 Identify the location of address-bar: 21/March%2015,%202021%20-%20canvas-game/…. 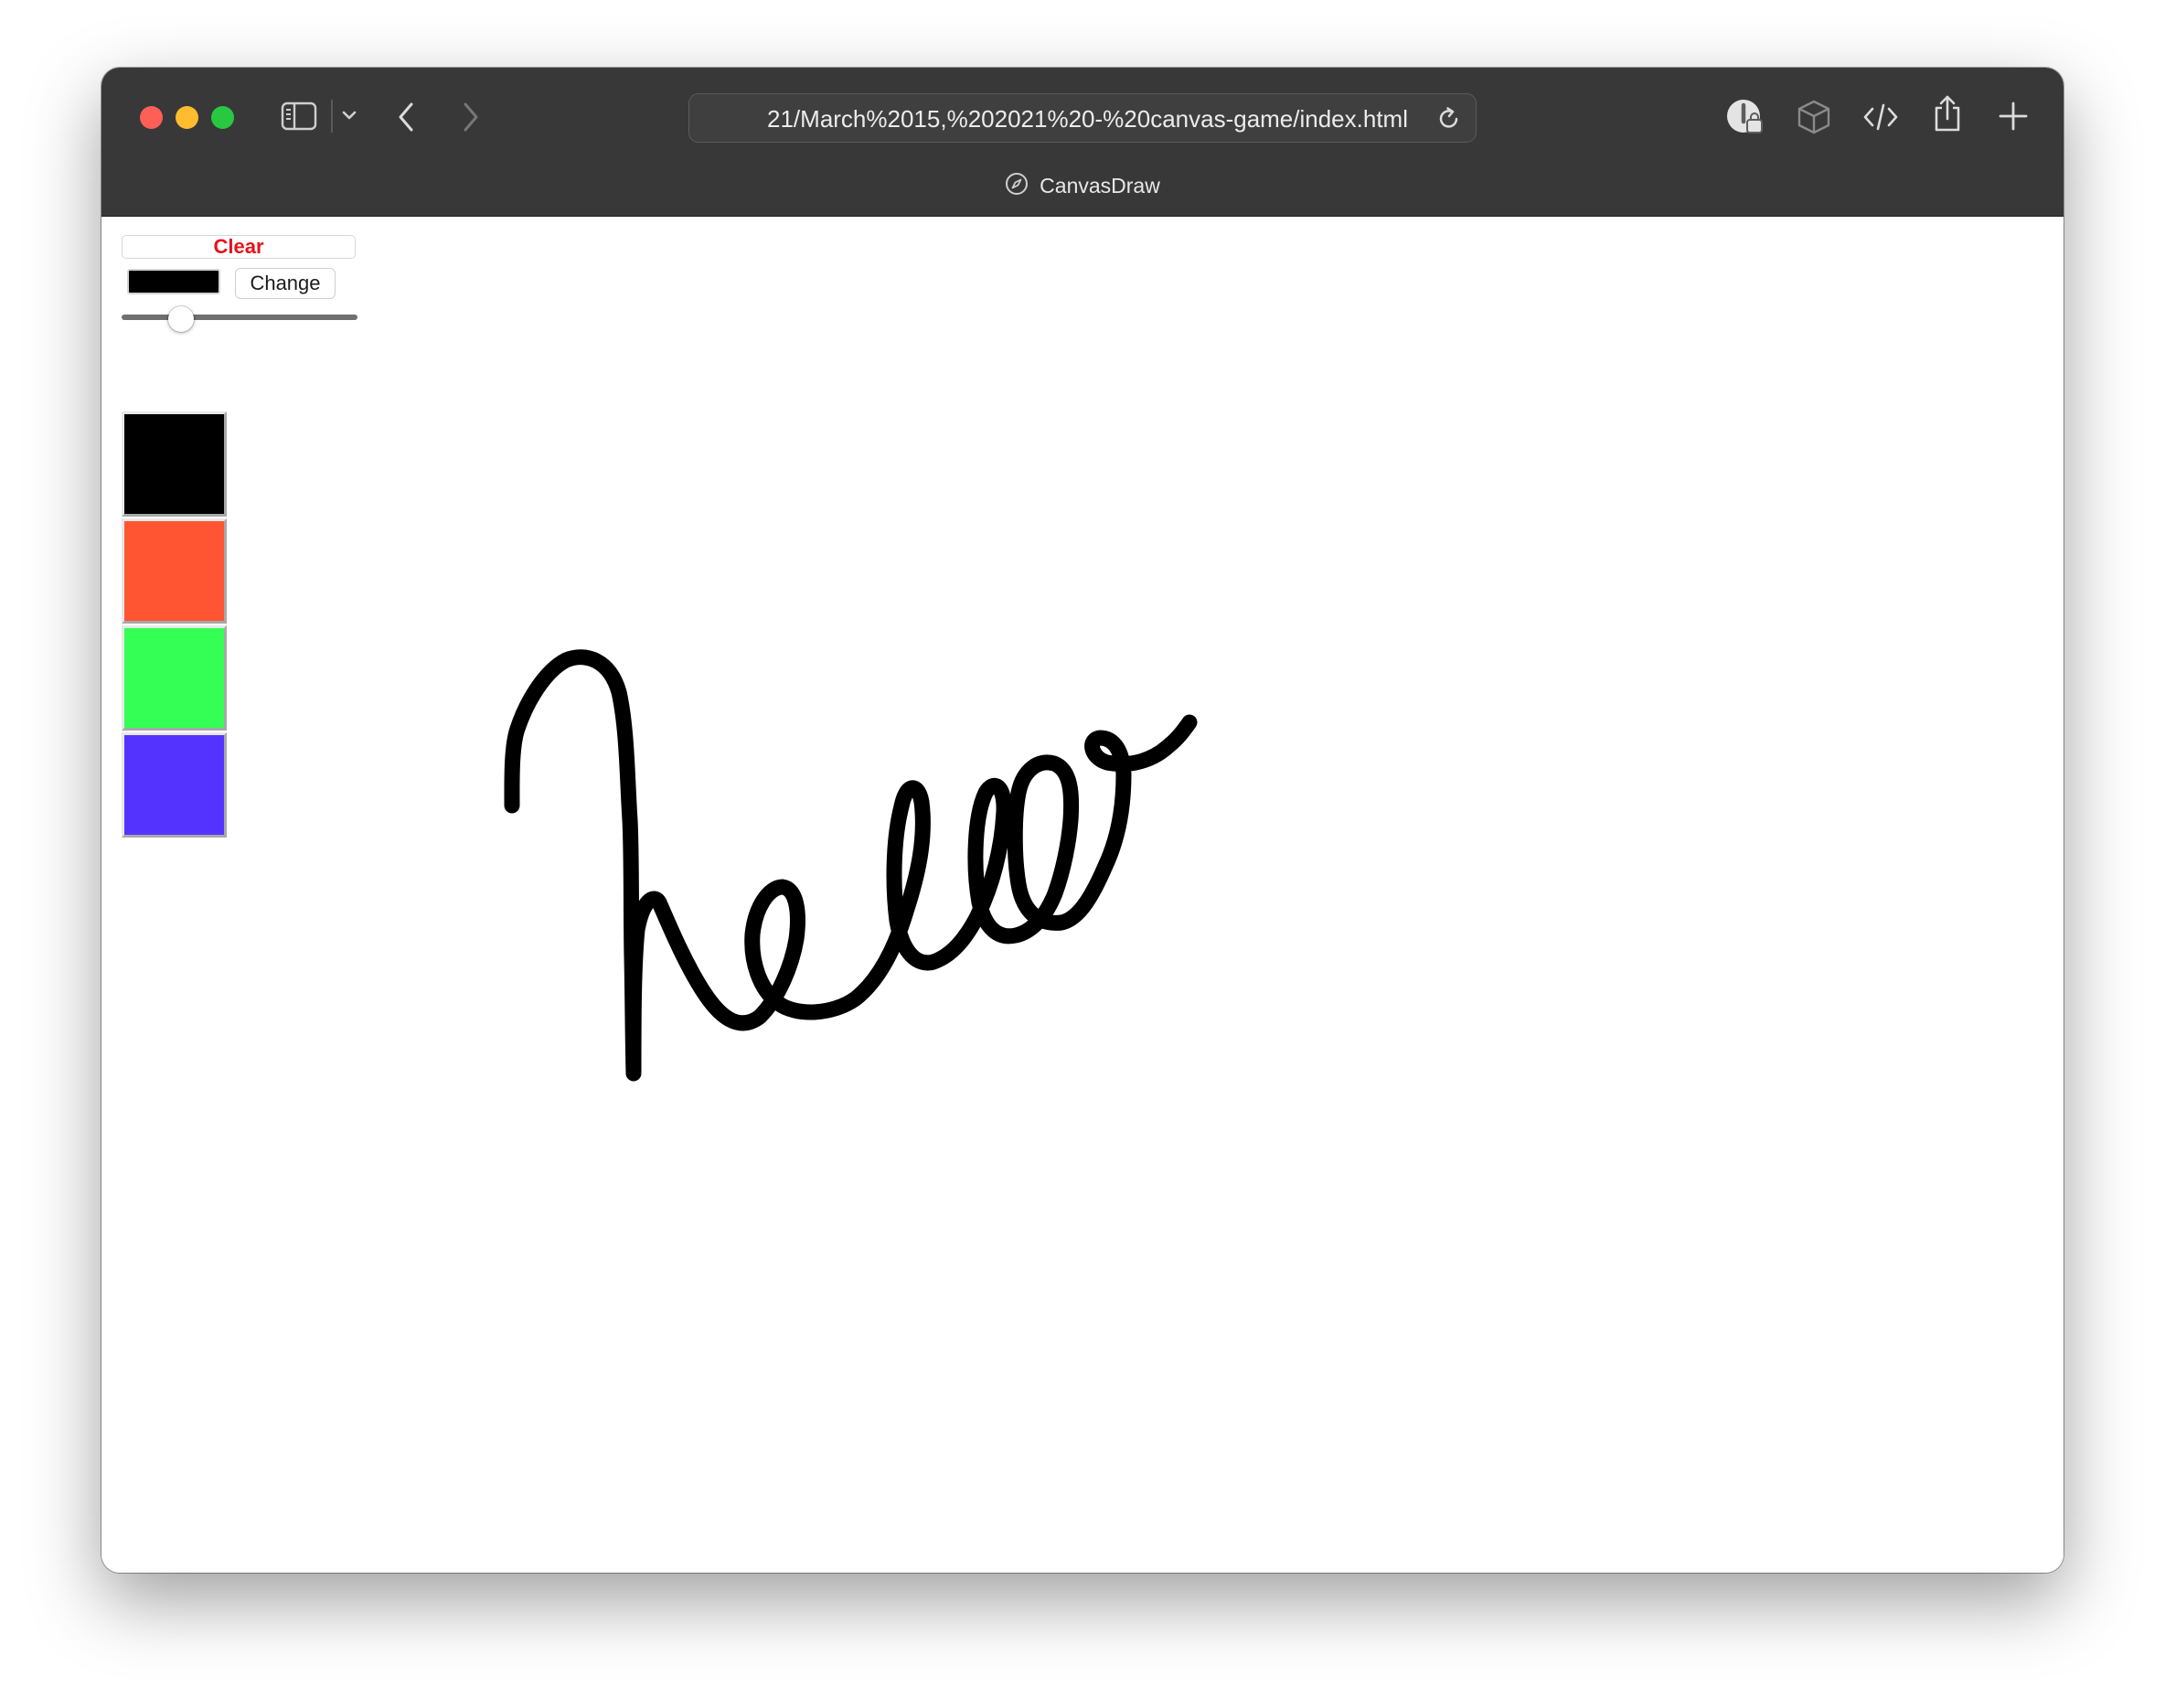
(1082, 118).